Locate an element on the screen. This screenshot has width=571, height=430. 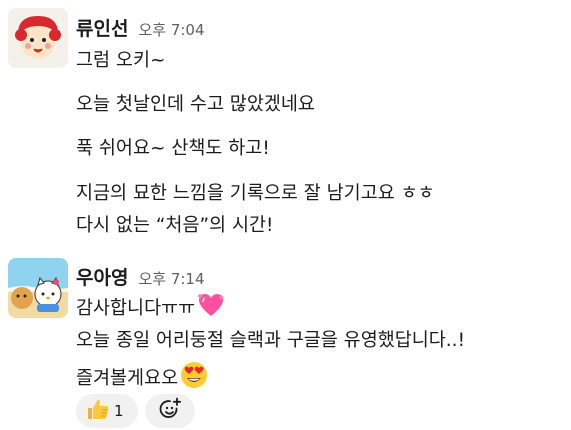
author-name: 우아영 is located at coordinates (102, 276).